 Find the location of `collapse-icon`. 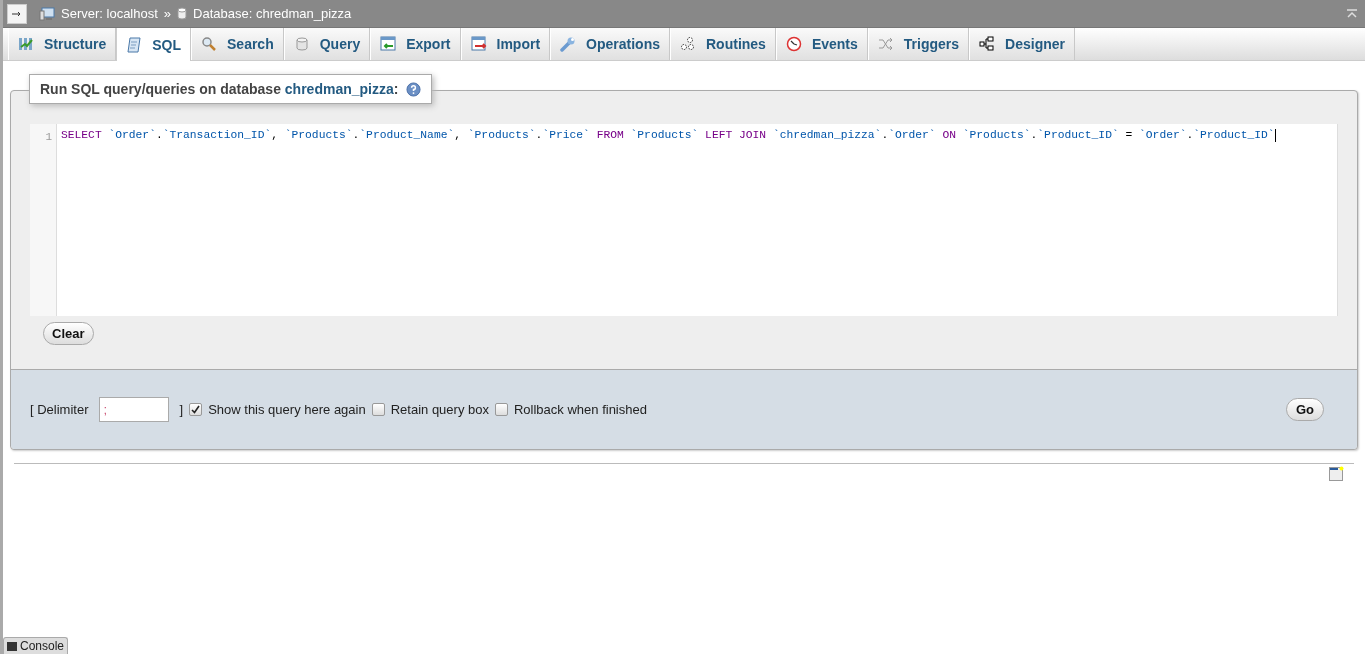

collapse-icon is located at coordinates (1352, 13).